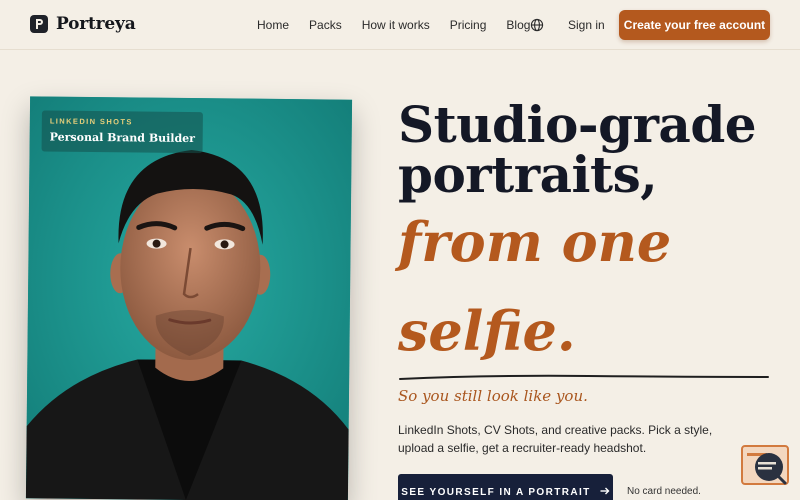 The width and height of the screenshot is (800, 500). I want to click on nav-link-packs: Packs, so click(325, 25).